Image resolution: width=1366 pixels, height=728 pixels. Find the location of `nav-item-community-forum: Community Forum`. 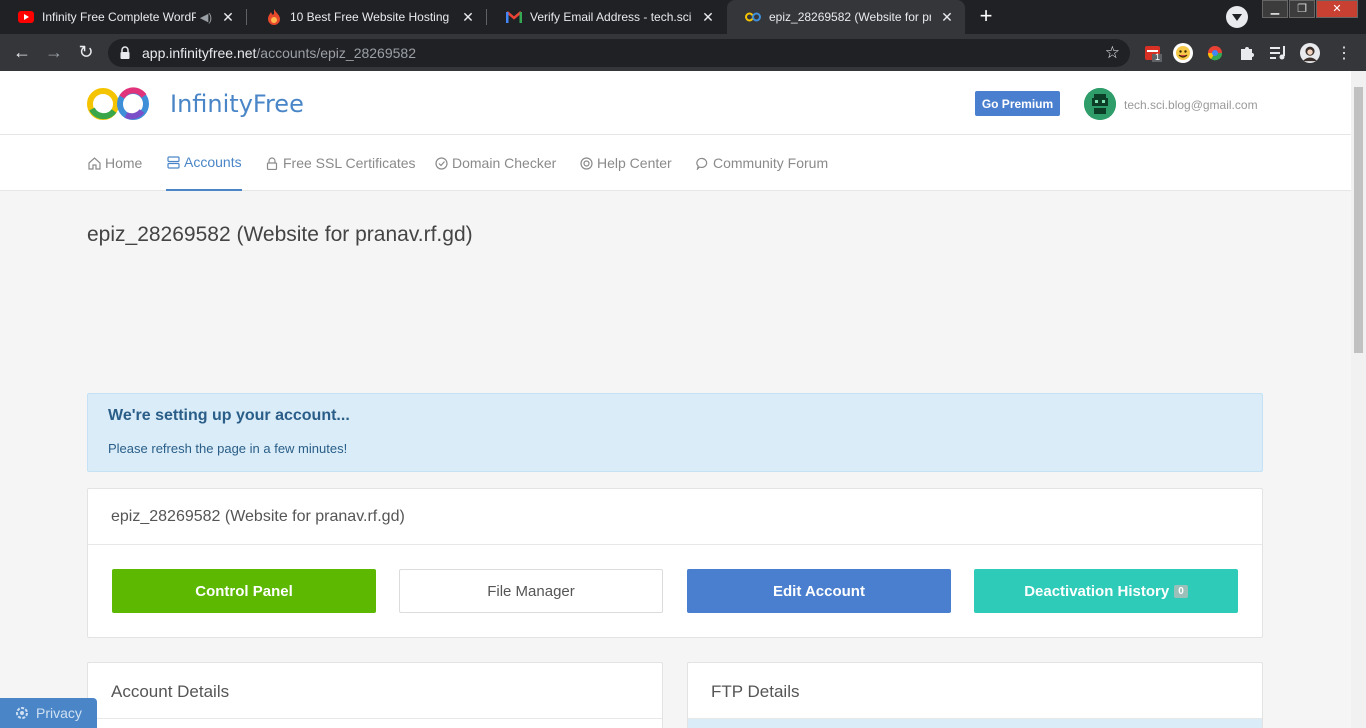

nav-item-community-forum: Community Forum is located at coordinates (761, 163).